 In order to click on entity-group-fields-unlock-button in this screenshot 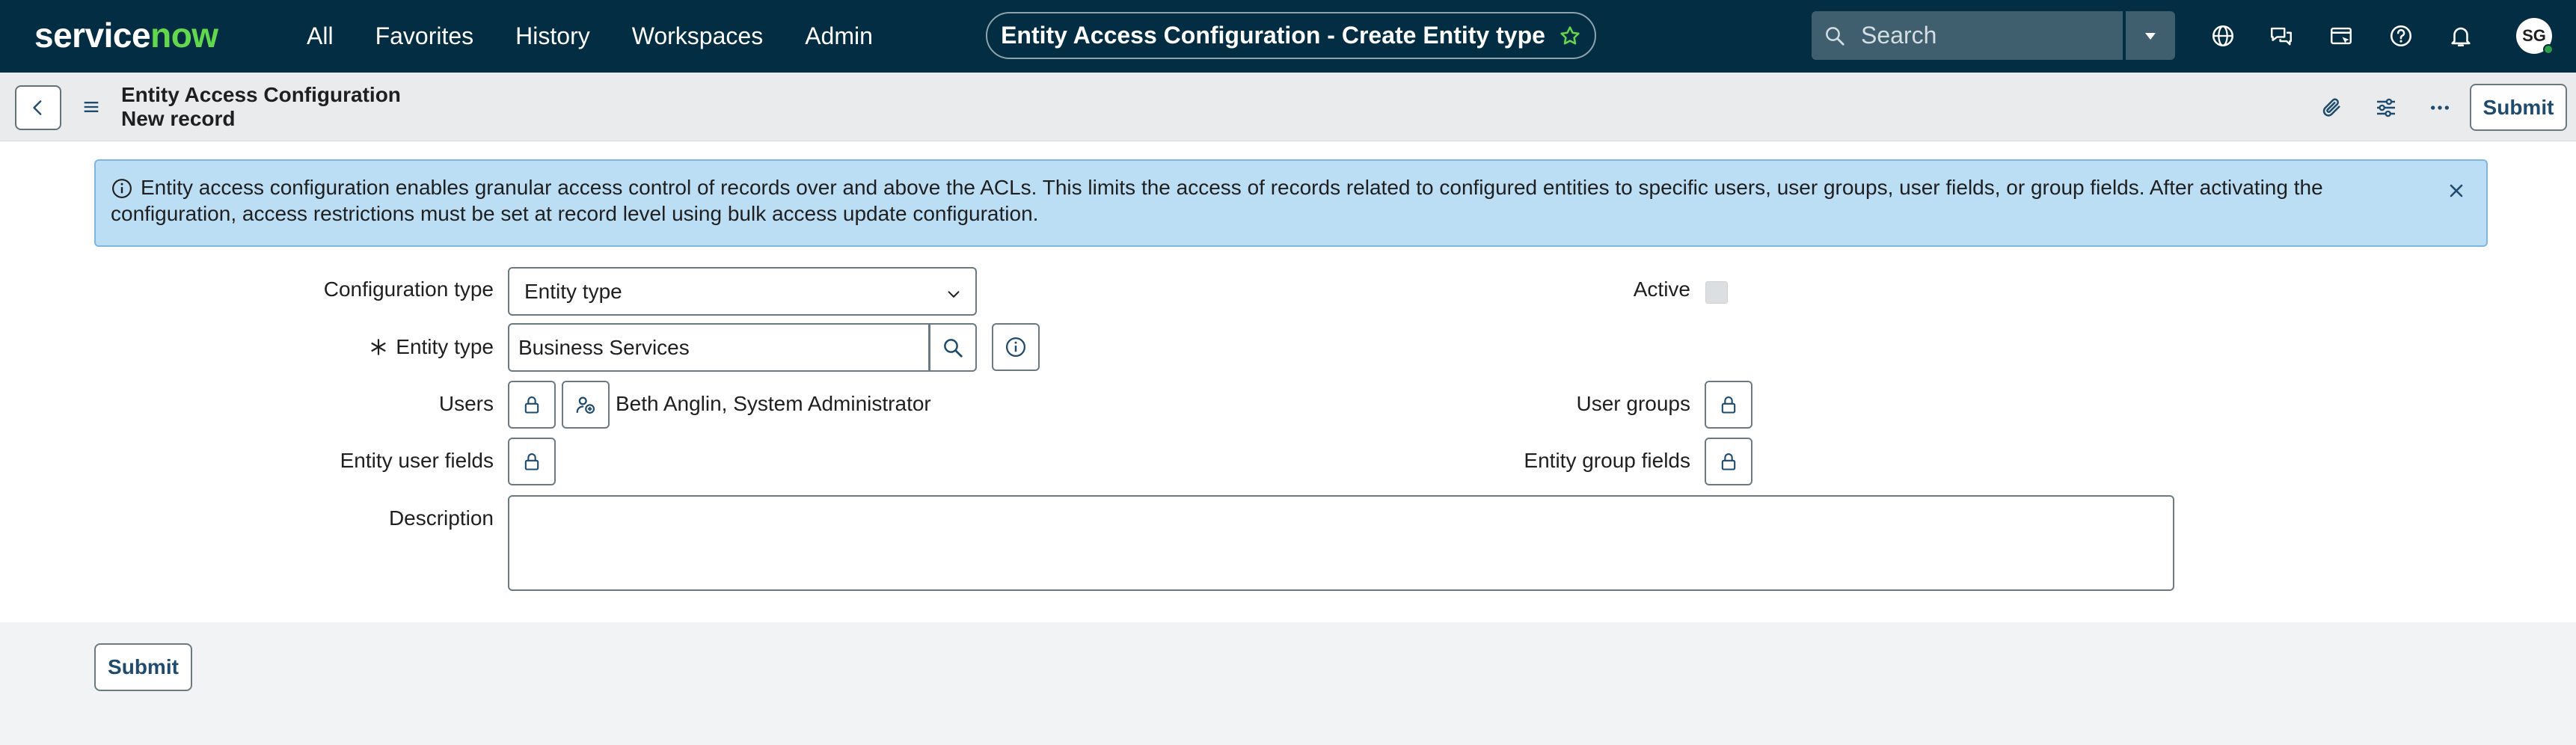, I will do `click(1728, 461)`.